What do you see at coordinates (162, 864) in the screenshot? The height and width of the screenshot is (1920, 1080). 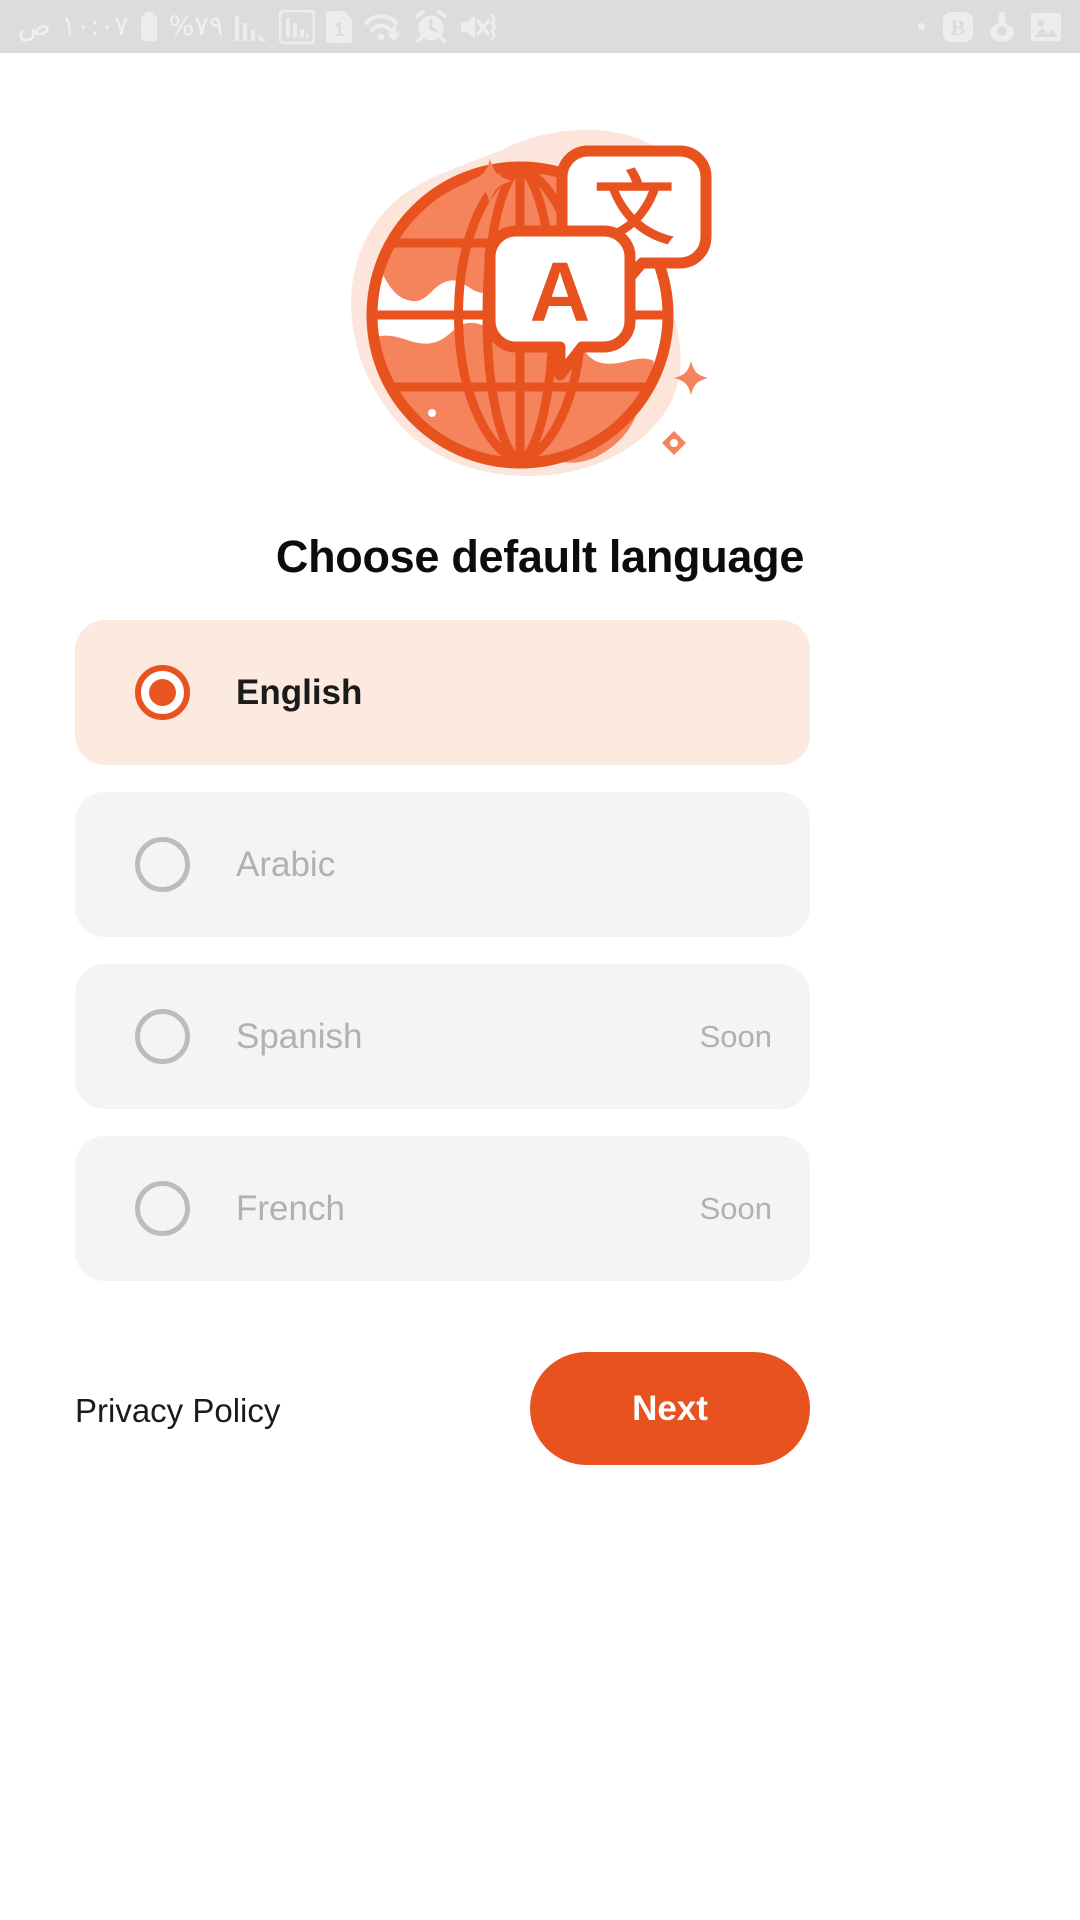 I see `radio-button-arabic` at bounding box center [162, 864].